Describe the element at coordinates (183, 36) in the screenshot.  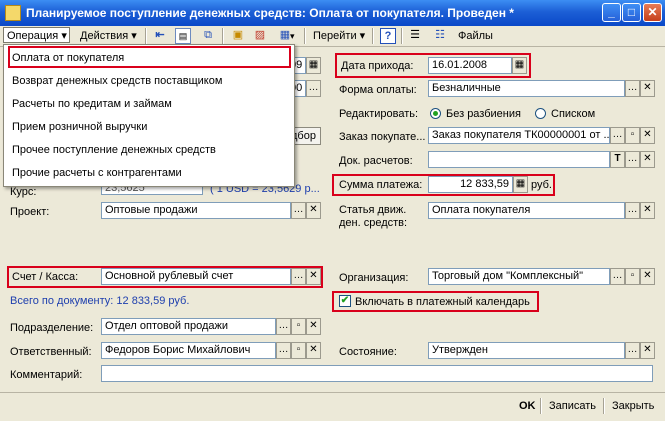
I see `document-icon: ▤` at that location.